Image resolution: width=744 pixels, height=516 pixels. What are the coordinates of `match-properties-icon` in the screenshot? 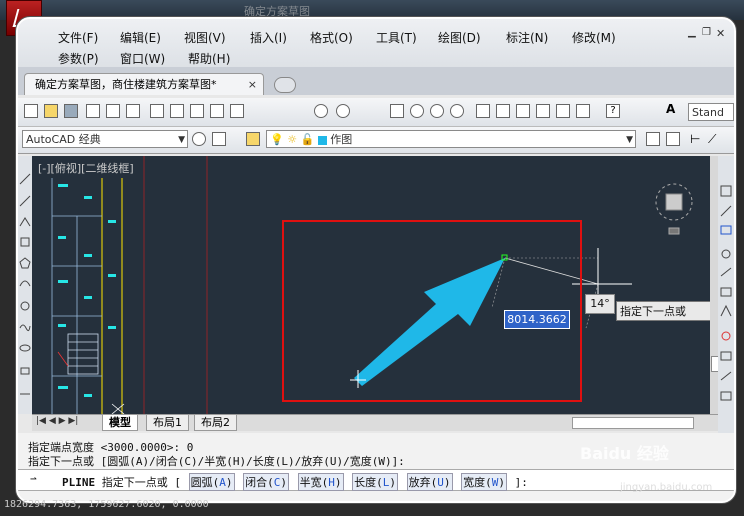 It's located at (217, 111).